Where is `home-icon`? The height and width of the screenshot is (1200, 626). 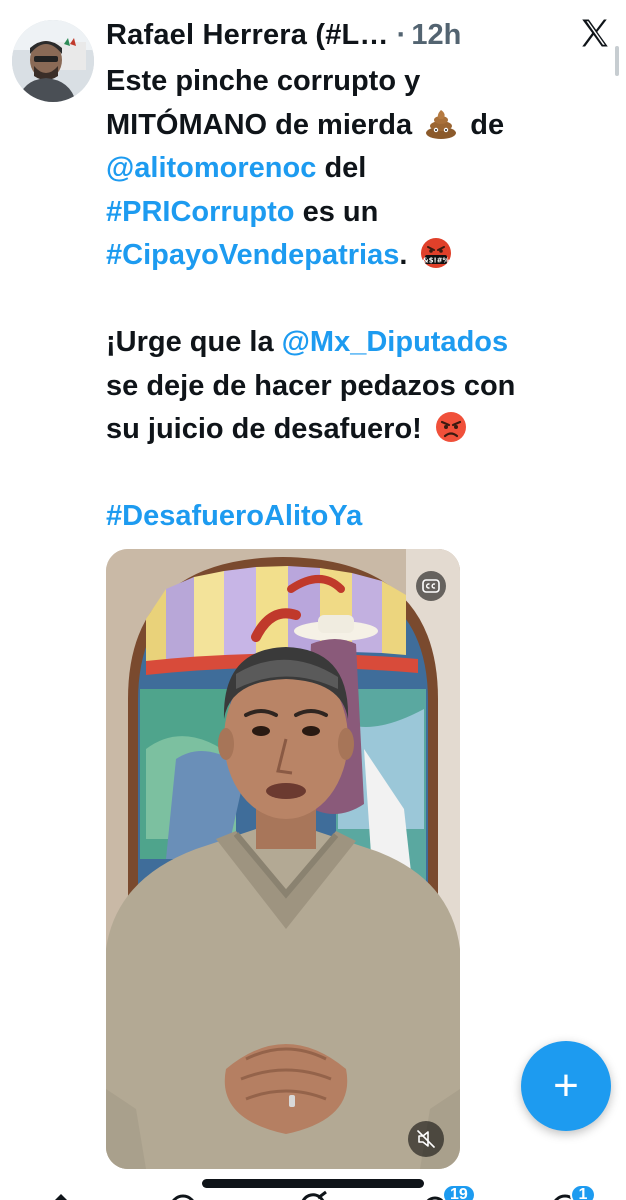 home-icon is located at coordinates (61, 1194).